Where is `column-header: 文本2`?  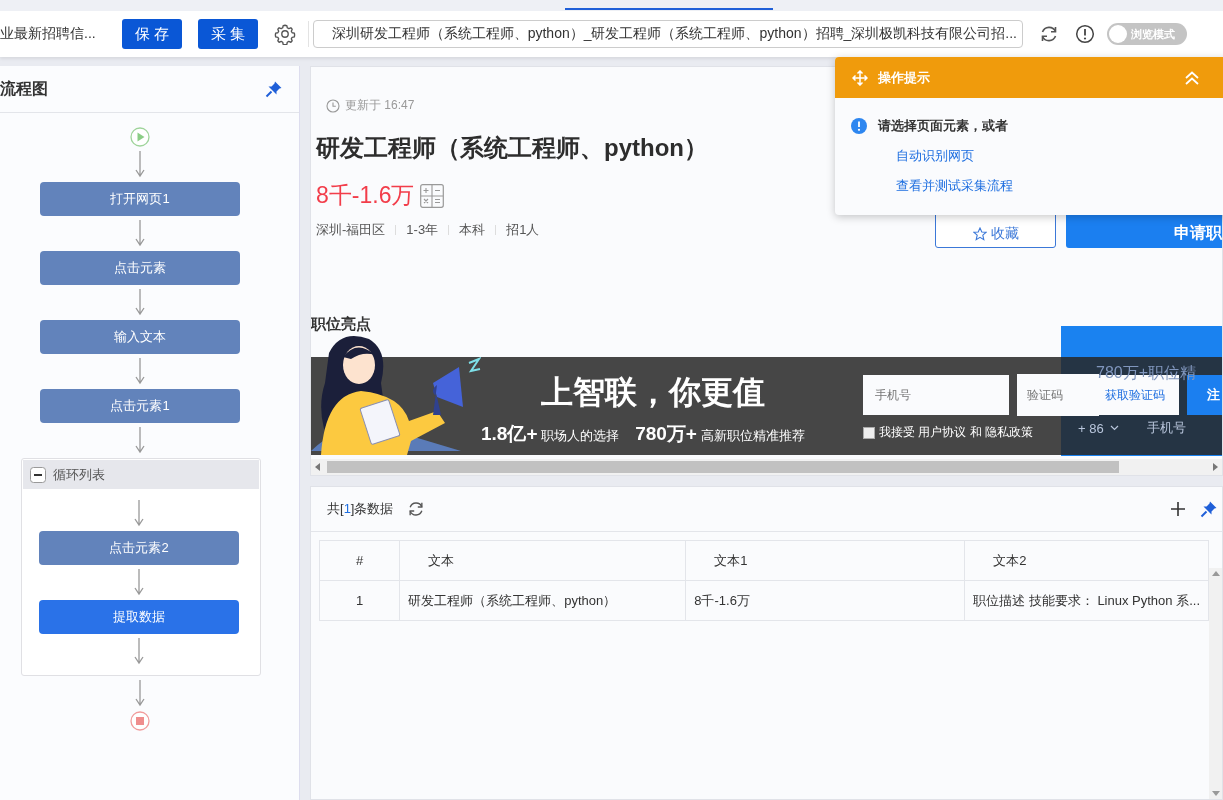 column-header: 文本2 is located at coordinates (1086, 560).